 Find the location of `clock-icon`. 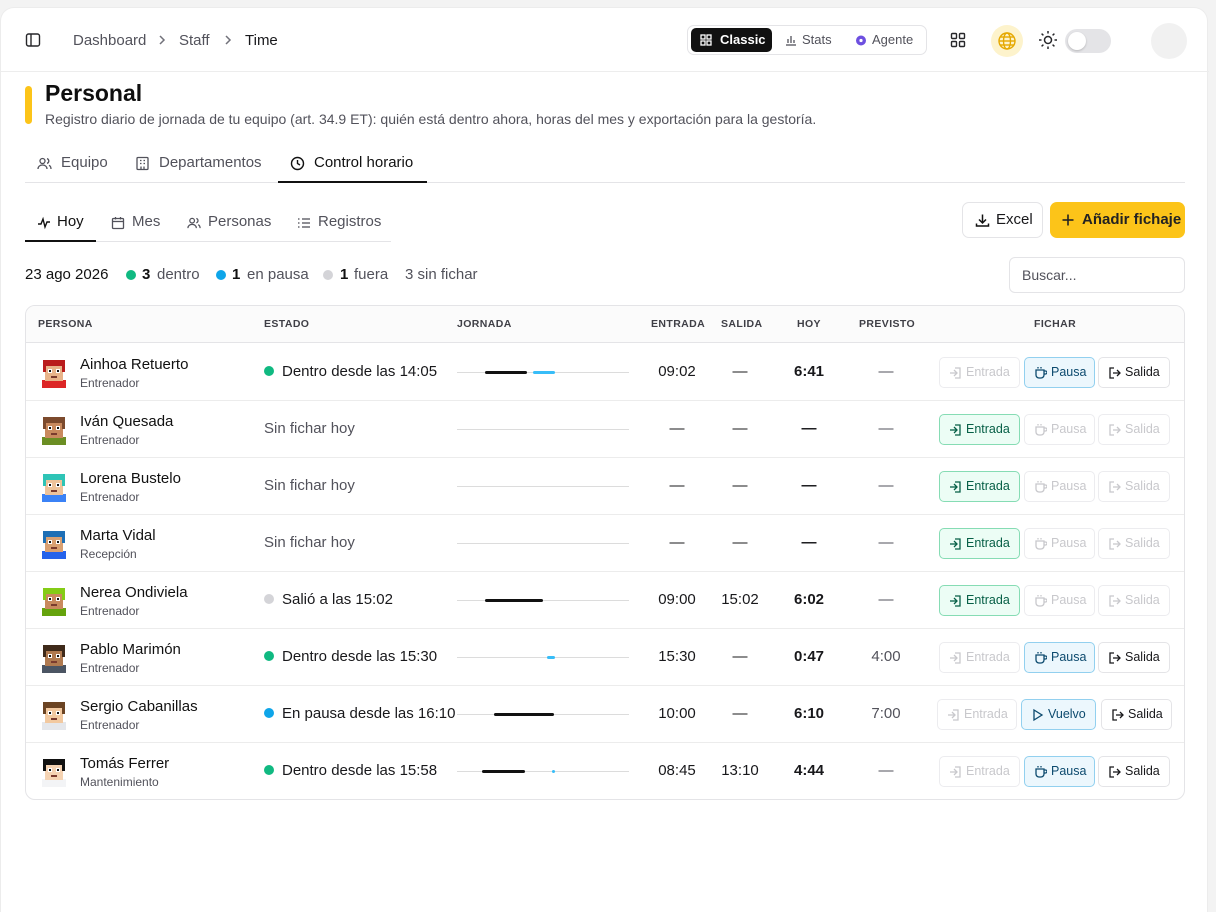

clock-icon is located at coordinates (297, 163).